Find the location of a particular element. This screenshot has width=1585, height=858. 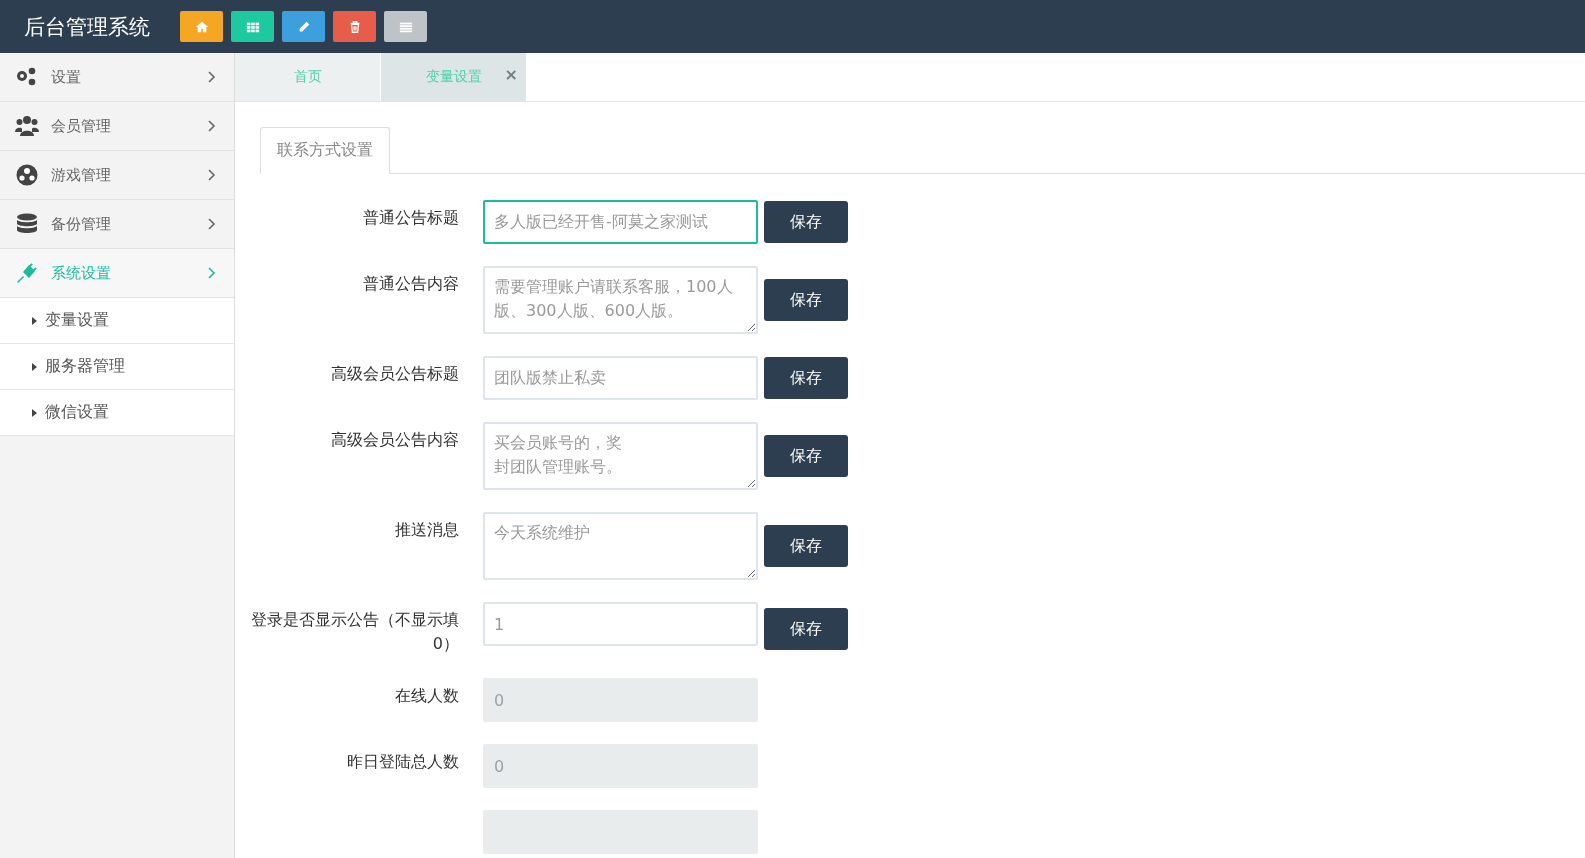

field-label: 高级会员公告标题 is located at coordinates (394, 374).